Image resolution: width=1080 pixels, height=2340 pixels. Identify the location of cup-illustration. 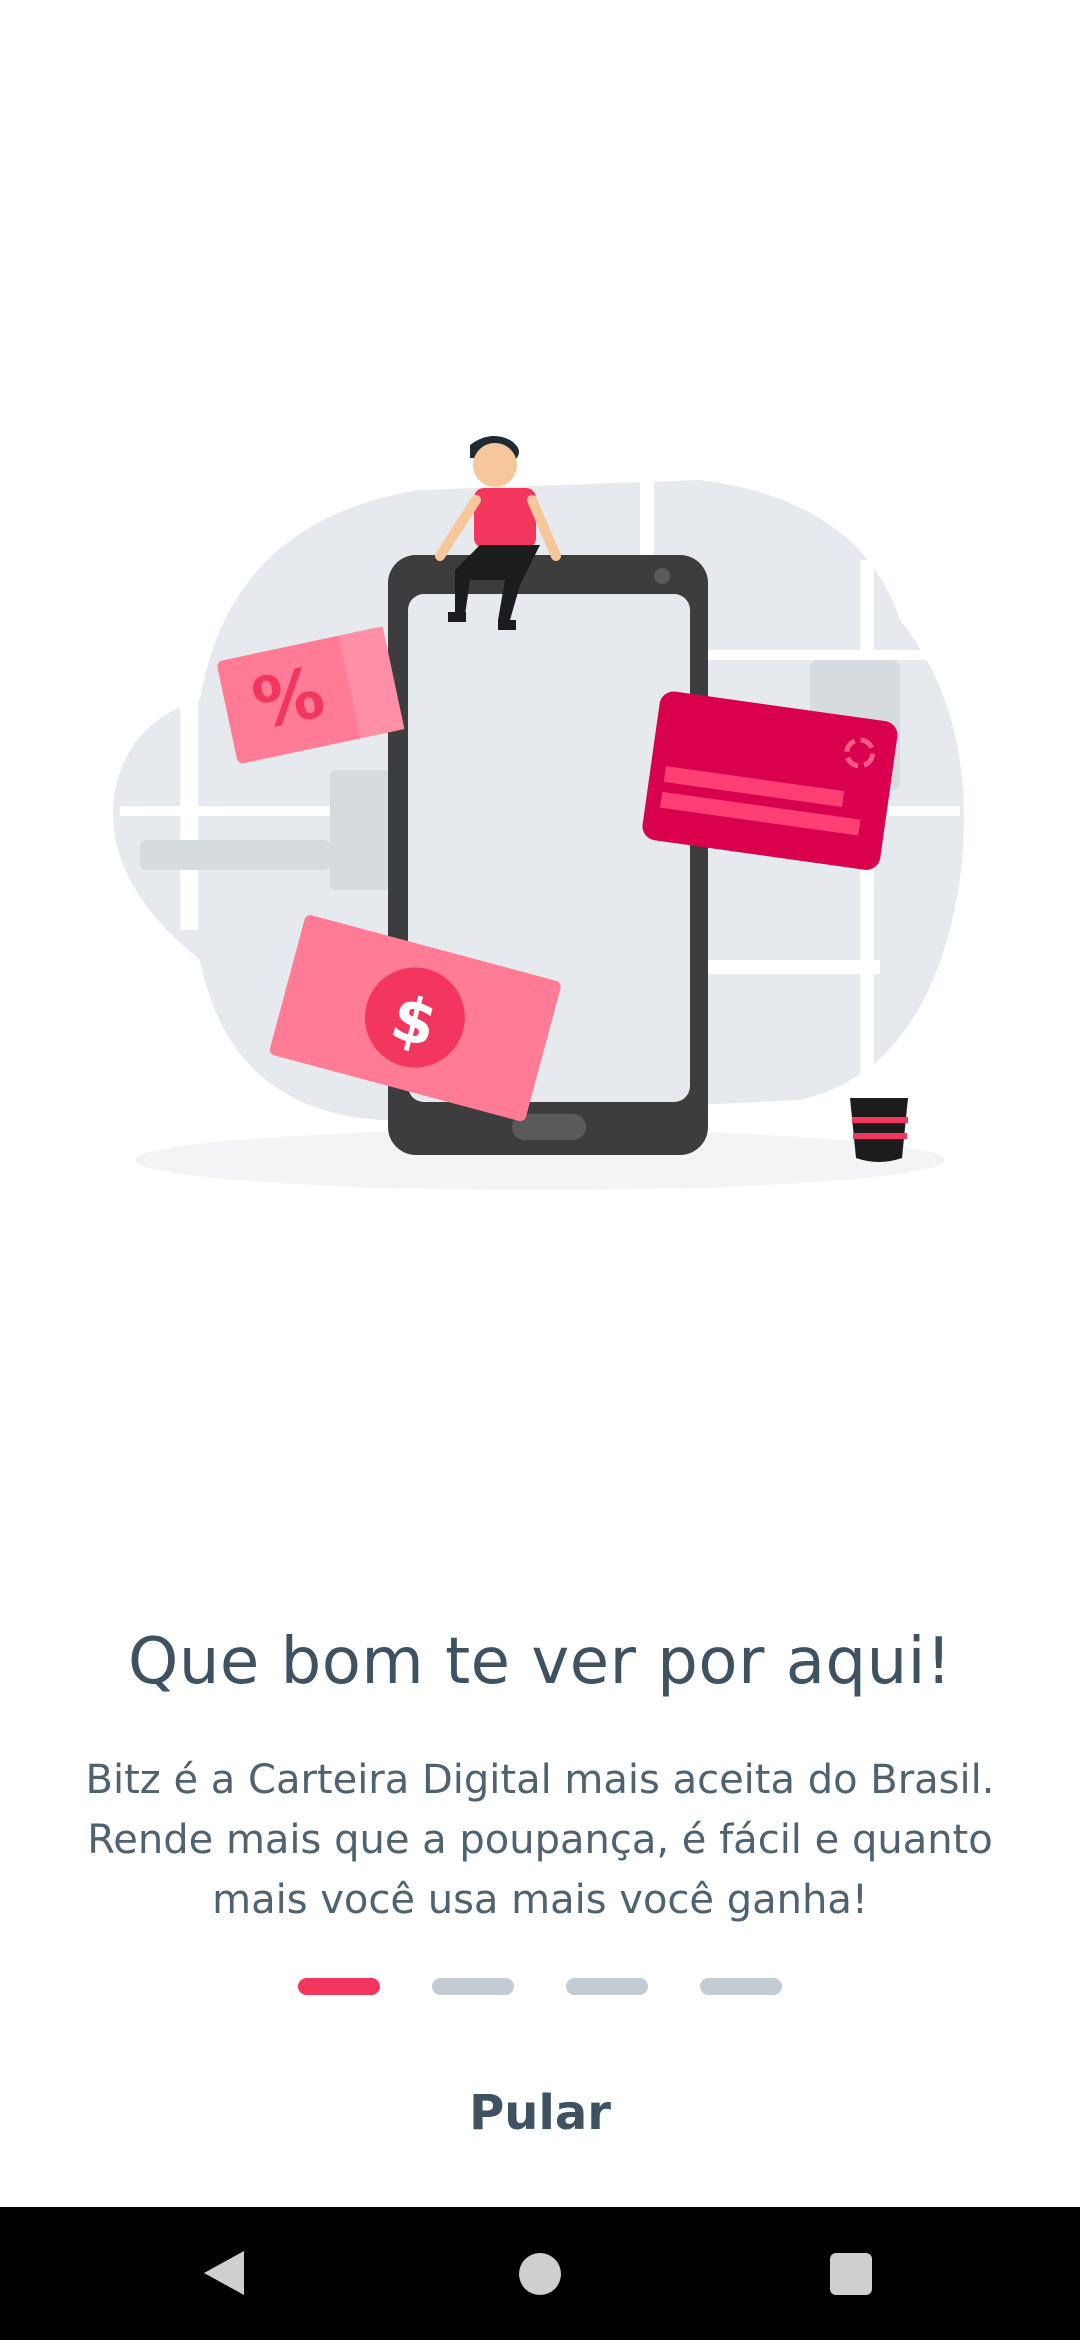
(879, 1130).